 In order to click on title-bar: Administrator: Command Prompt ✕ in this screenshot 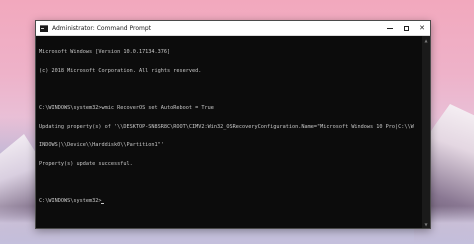, I will do `click(233, 28)`.